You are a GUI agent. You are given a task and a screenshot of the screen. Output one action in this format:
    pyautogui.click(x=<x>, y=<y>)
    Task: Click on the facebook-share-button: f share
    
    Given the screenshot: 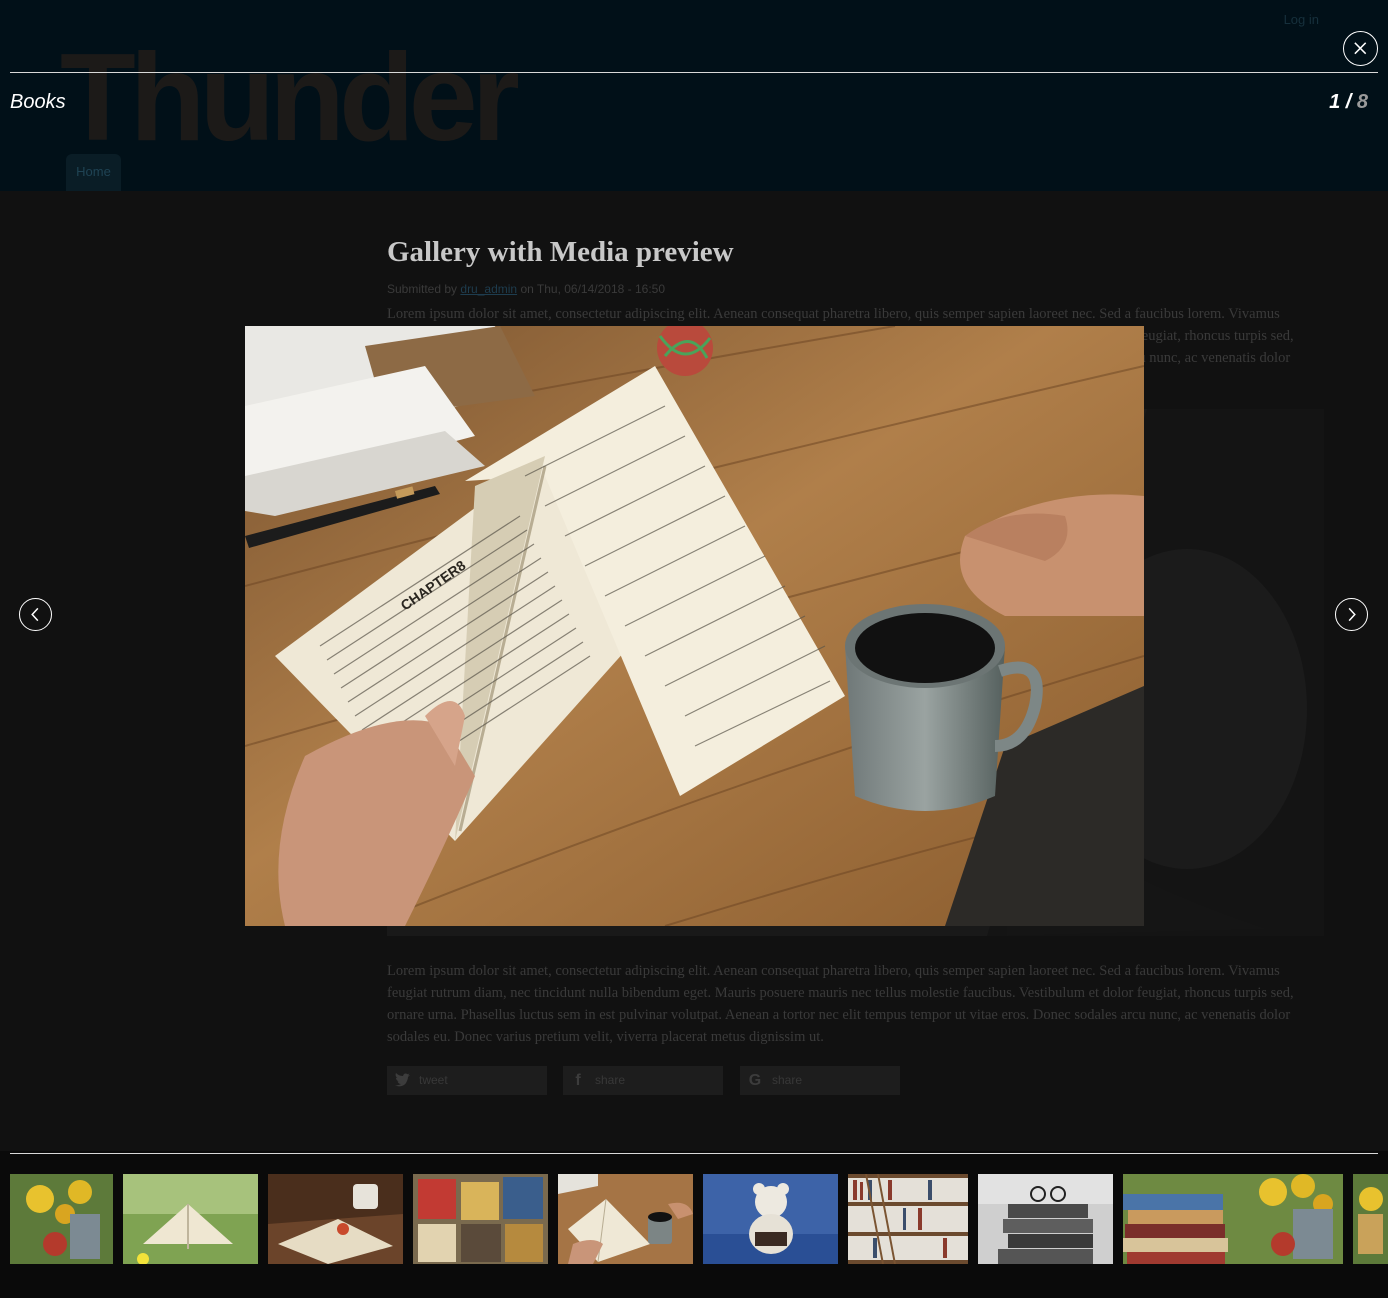 What is the action you would take?
    pyautogui.click(x=643, y=1080)
    